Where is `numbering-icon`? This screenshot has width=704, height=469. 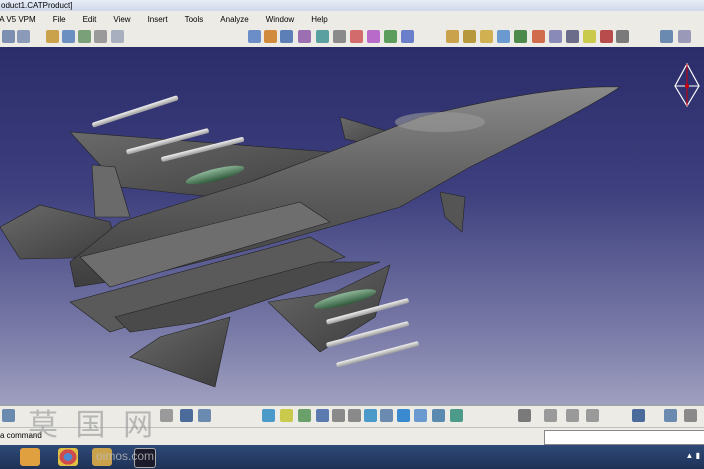
numbering-icon is located at coordinates (373, 36).